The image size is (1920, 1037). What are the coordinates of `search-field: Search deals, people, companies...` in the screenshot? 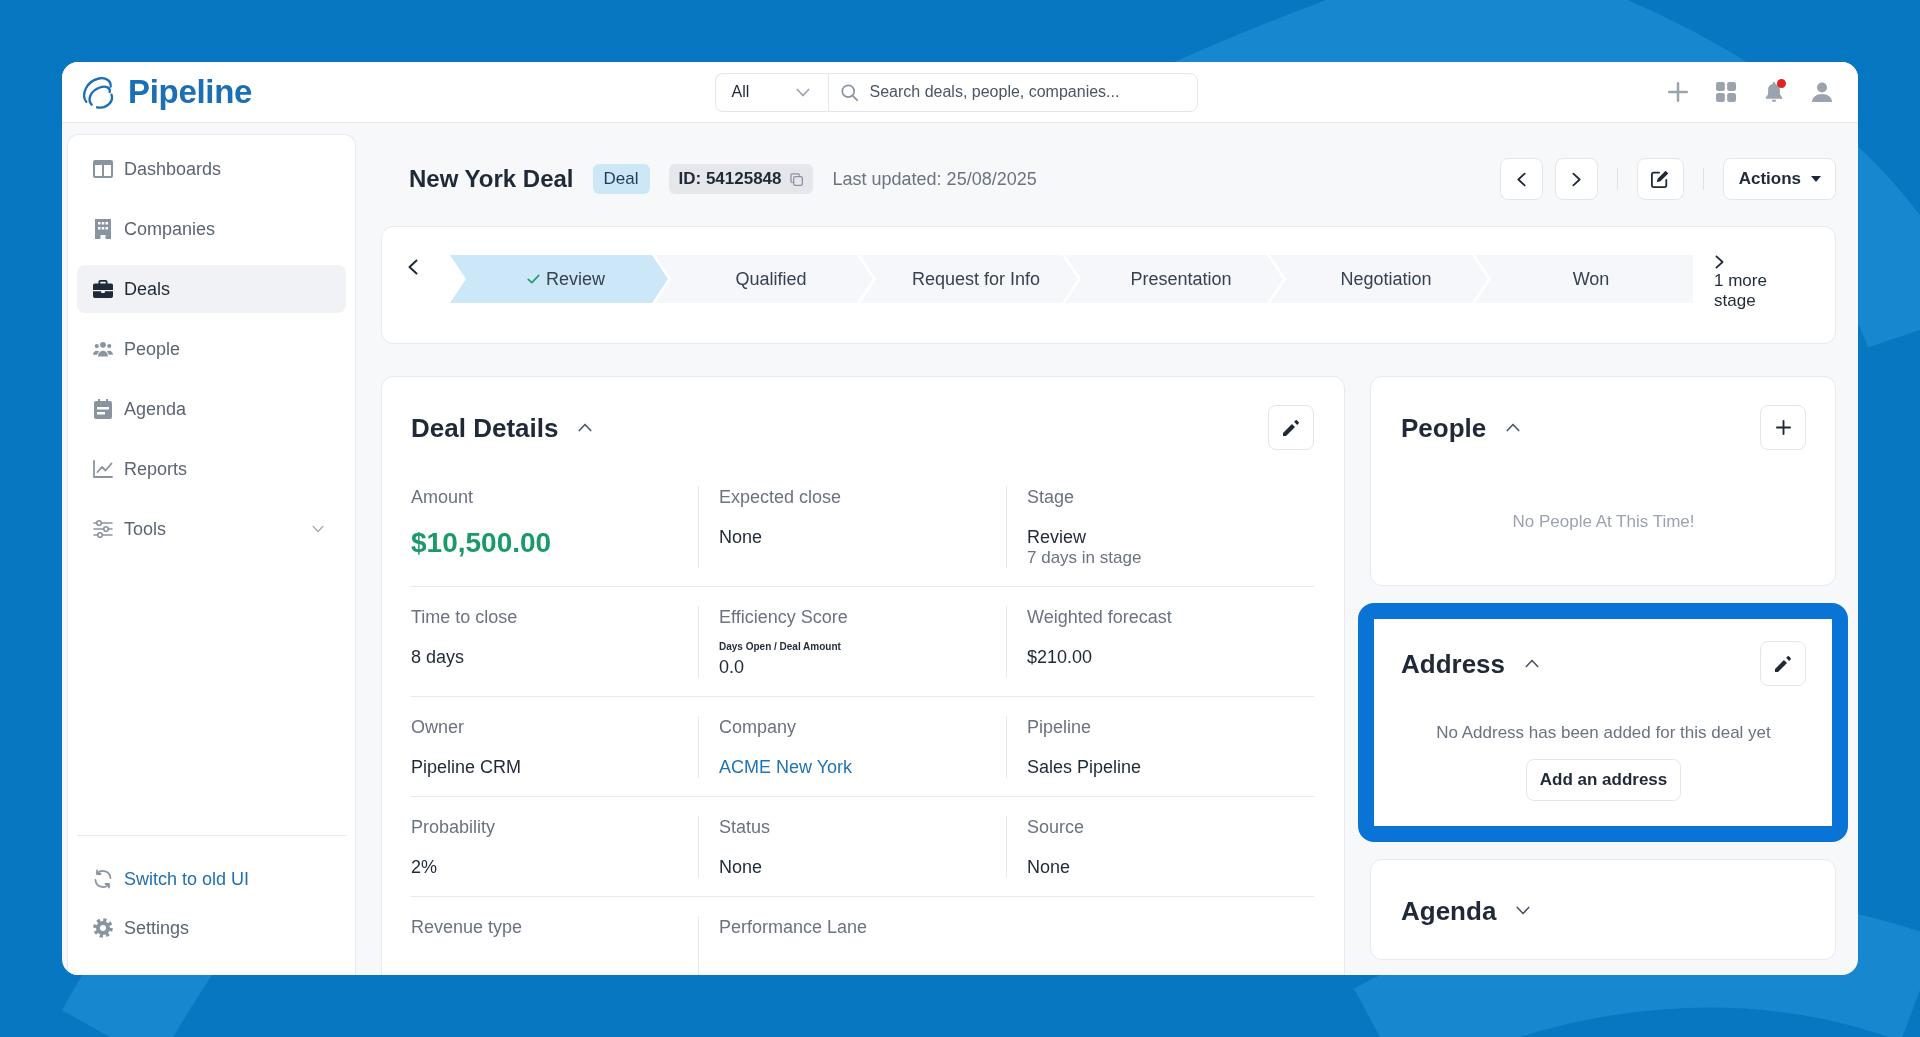 It's located at (1012, 92).